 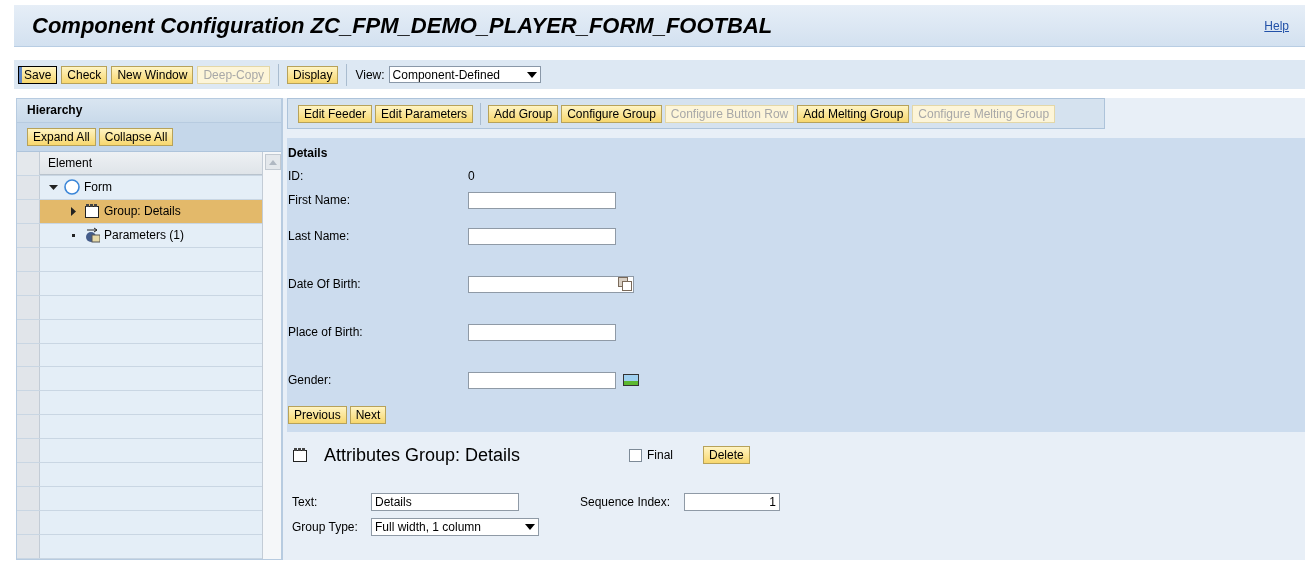 I want to click on view-label: View:, so click(x=370, y=74).